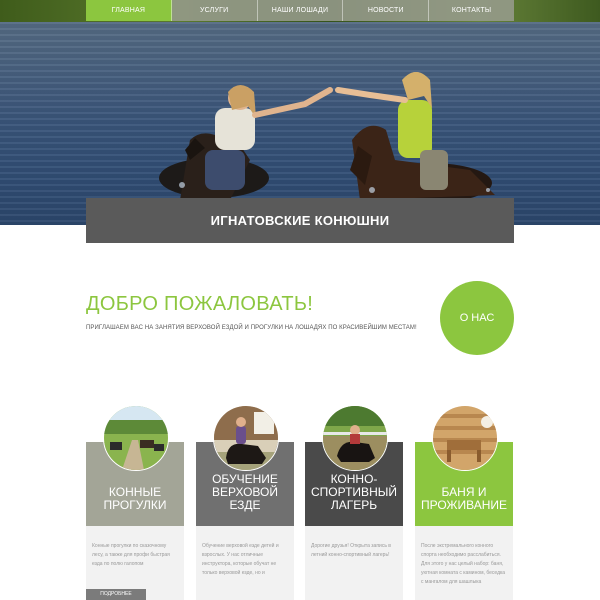 The image size is (600, 600). I want to click on service-photo-camp, so click(355, 438).